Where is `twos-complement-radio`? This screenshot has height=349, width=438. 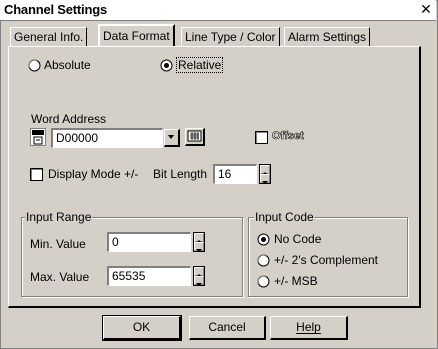 twos-complement-radio is located at coordinates (263, 260).